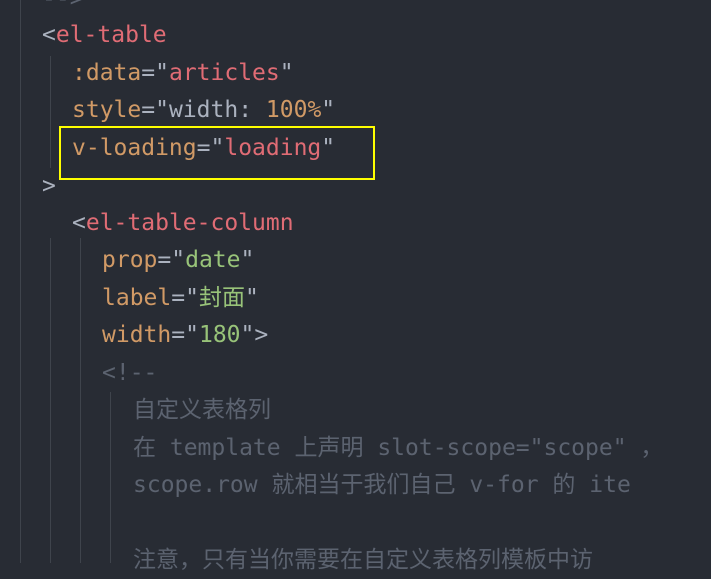 This screenshot has height=579, width=711. What do you see at coordinates (363, 560) in the screenshot?
I see `comment-text: 注意，只有当你需要在自定义表格列模板中访` at bounding box center [363, 560].